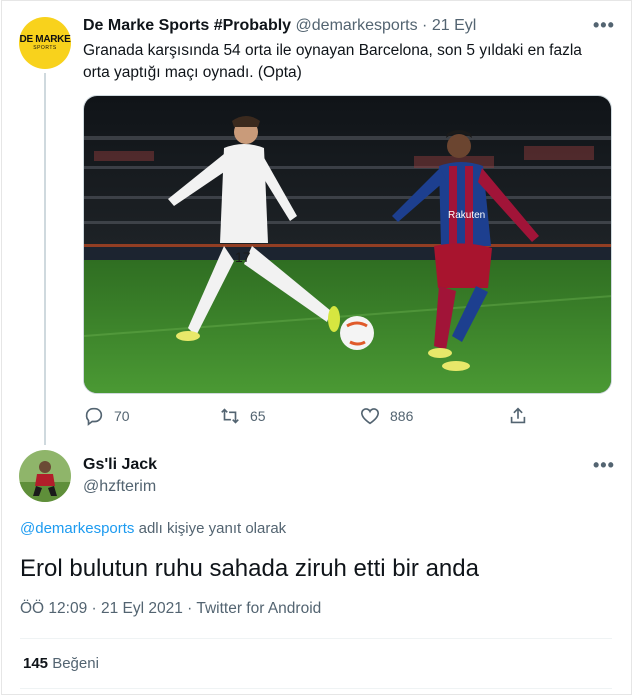 The height and width of the screenshot is (697, 635). I want to click on tweet1-handle: @demarkesports, so click(357, 25).